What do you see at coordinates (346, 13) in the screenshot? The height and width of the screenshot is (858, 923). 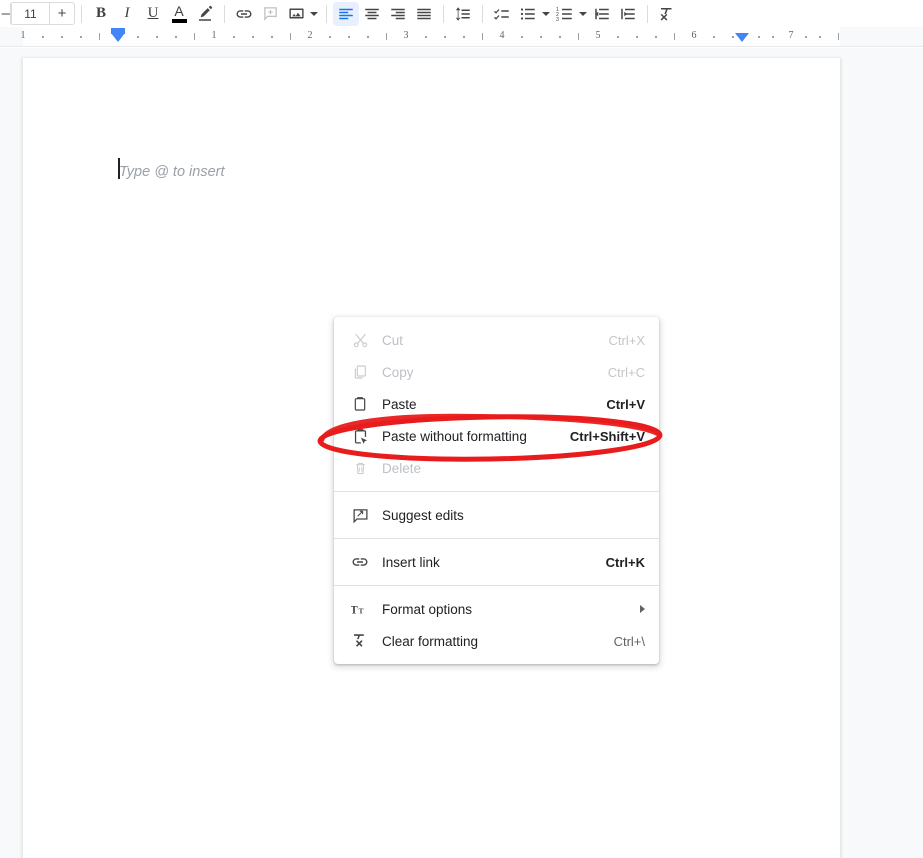 I see `align-left-button` at bounding box center [346, 13].